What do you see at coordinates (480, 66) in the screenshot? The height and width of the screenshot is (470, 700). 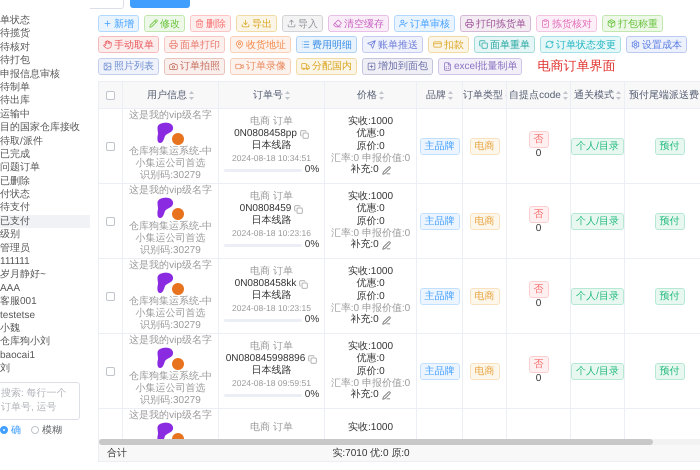 I see `toolbar-button: excel批量制单` at bounding box center [480, 66].